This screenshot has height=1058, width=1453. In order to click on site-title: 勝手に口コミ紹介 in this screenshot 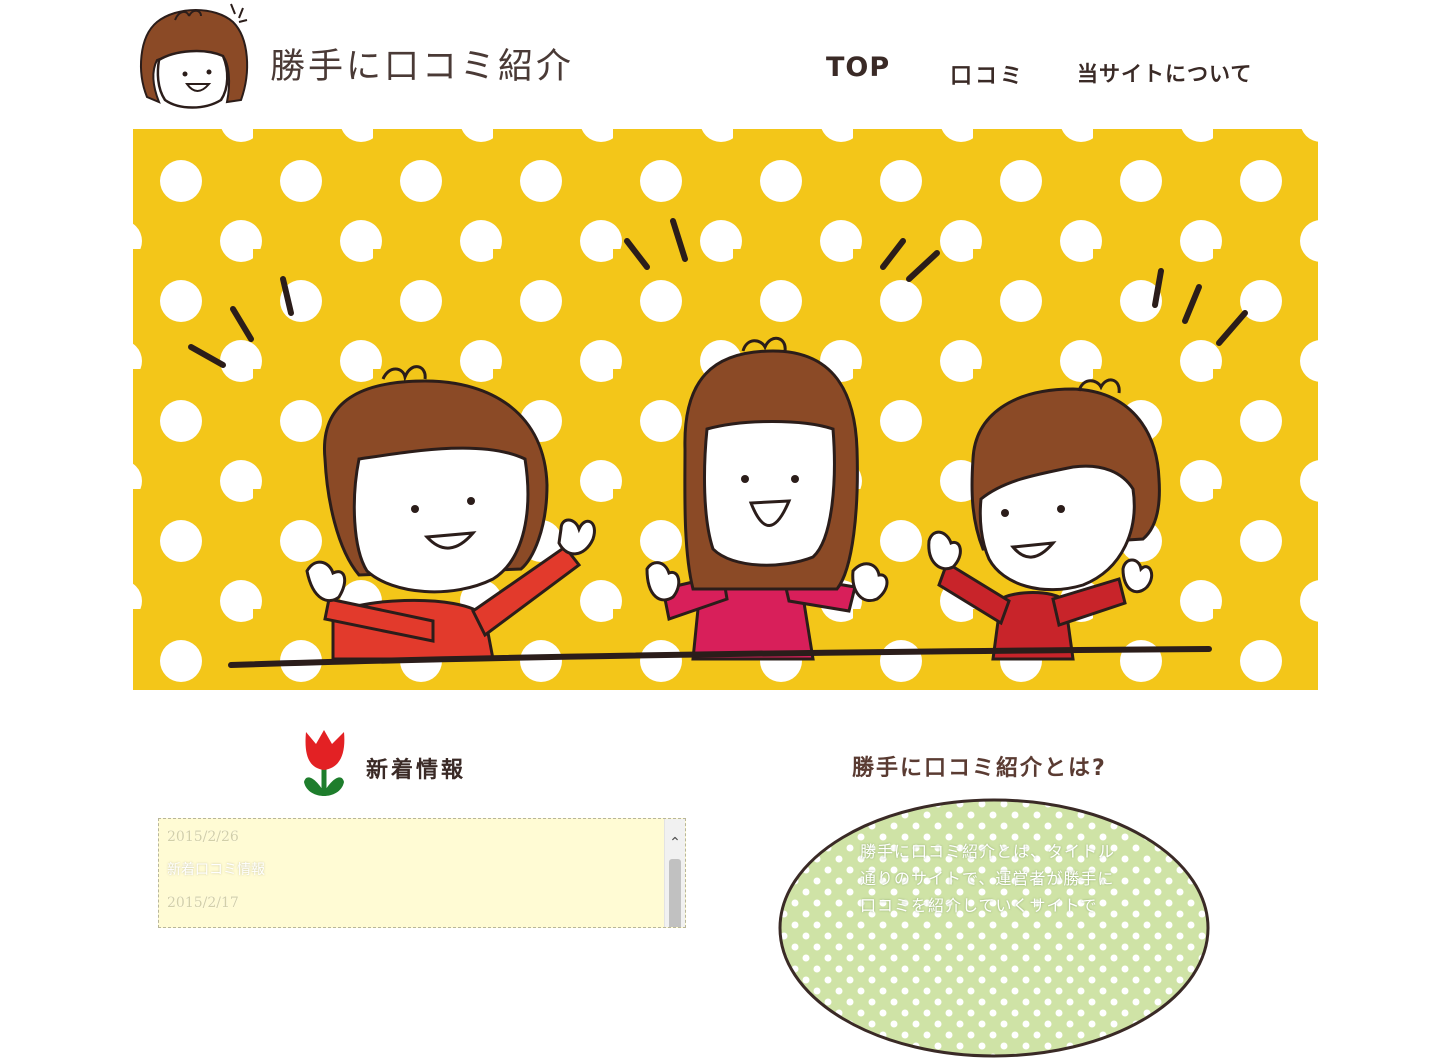, I will do `click(422, 63)`.